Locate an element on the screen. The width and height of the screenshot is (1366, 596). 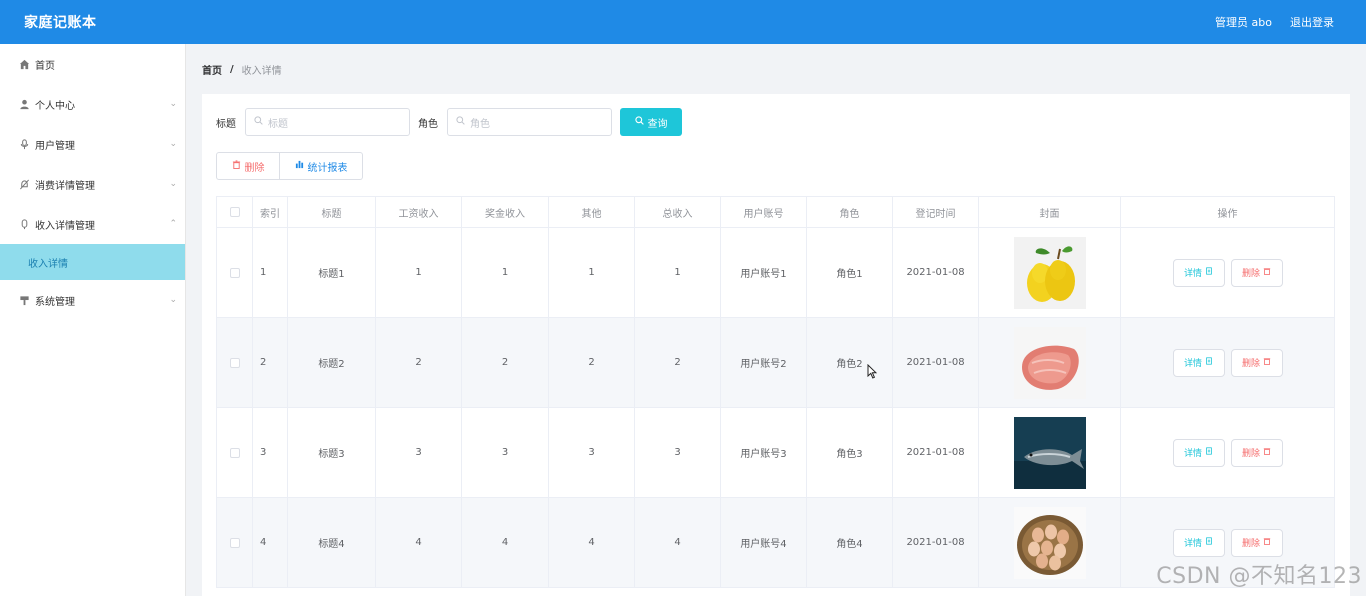
cell-role: 角色4 is located at coordinates (850, 542).